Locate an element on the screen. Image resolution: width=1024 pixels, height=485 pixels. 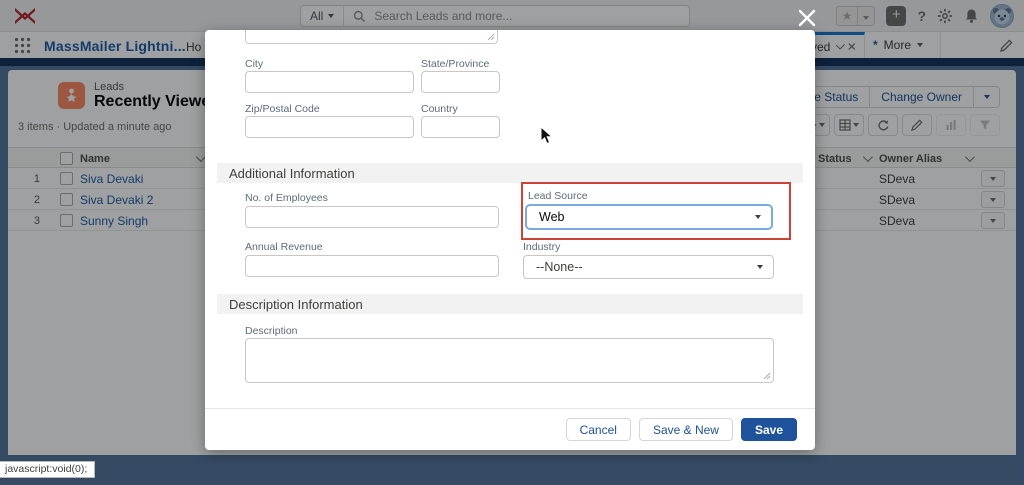
chevron-down-icon is located at coordinates (760, 267).